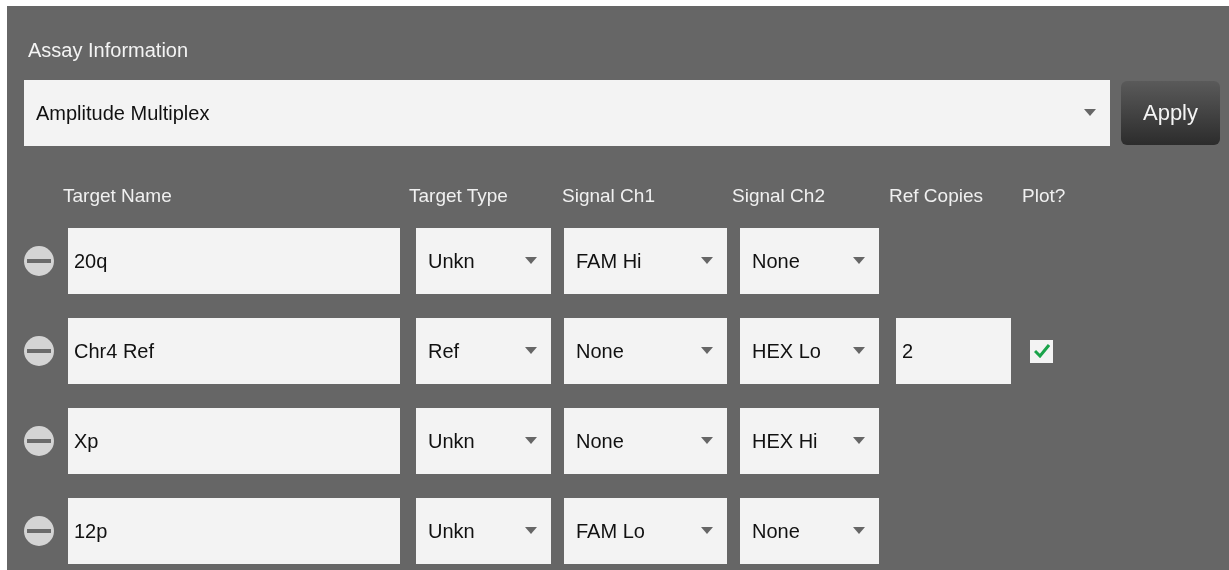  What do you see at coordinates (779, 196) in the screenshot?
I see `column-header: Signal Ch2` at bounding box center [779, 196].